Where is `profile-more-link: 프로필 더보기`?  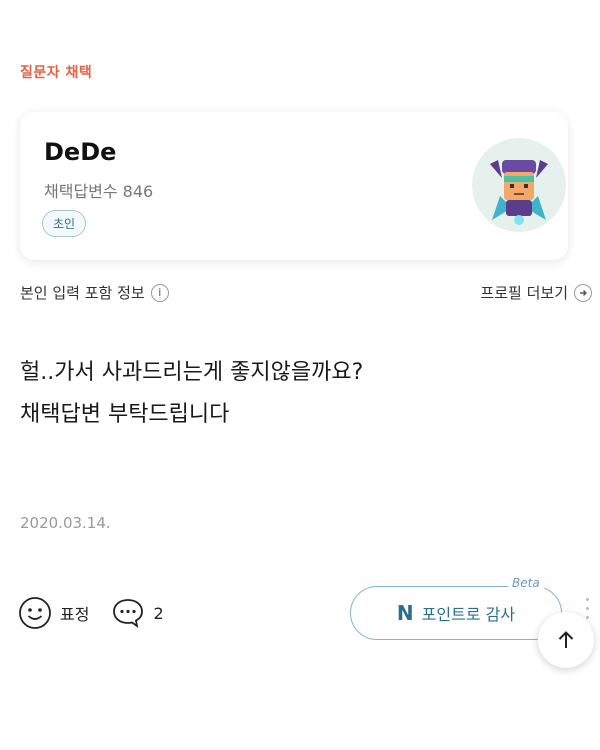 profile-more-link: 프로필 더보기 is located at coordinates (536, 292).